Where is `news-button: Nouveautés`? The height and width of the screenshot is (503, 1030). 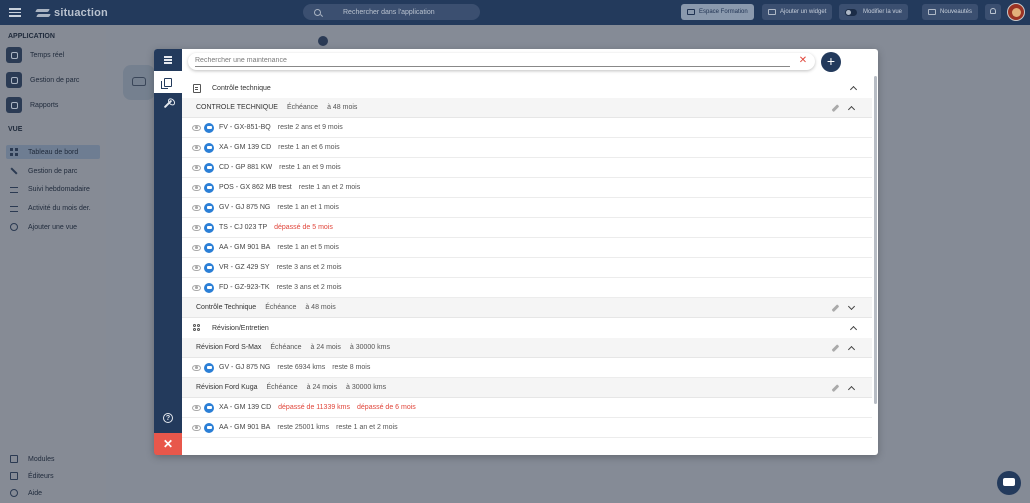
news-button: Nouveautés is located at coordinates (950, 12).